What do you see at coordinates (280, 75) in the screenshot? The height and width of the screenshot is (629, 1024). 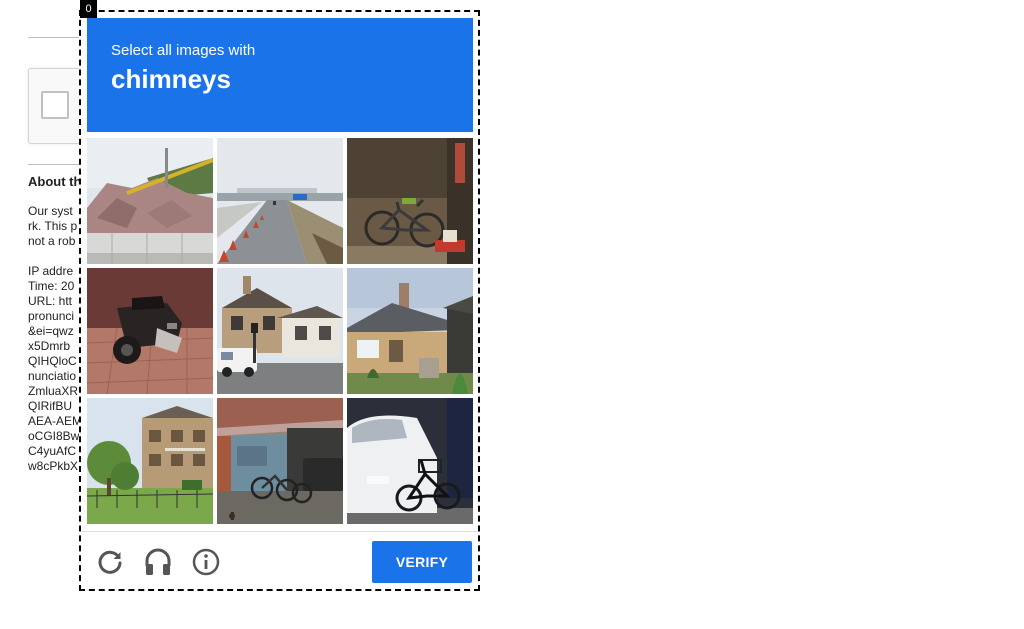 I see `challenge-prompt: Select all images with chimneys` at bounding box center [280, 75].